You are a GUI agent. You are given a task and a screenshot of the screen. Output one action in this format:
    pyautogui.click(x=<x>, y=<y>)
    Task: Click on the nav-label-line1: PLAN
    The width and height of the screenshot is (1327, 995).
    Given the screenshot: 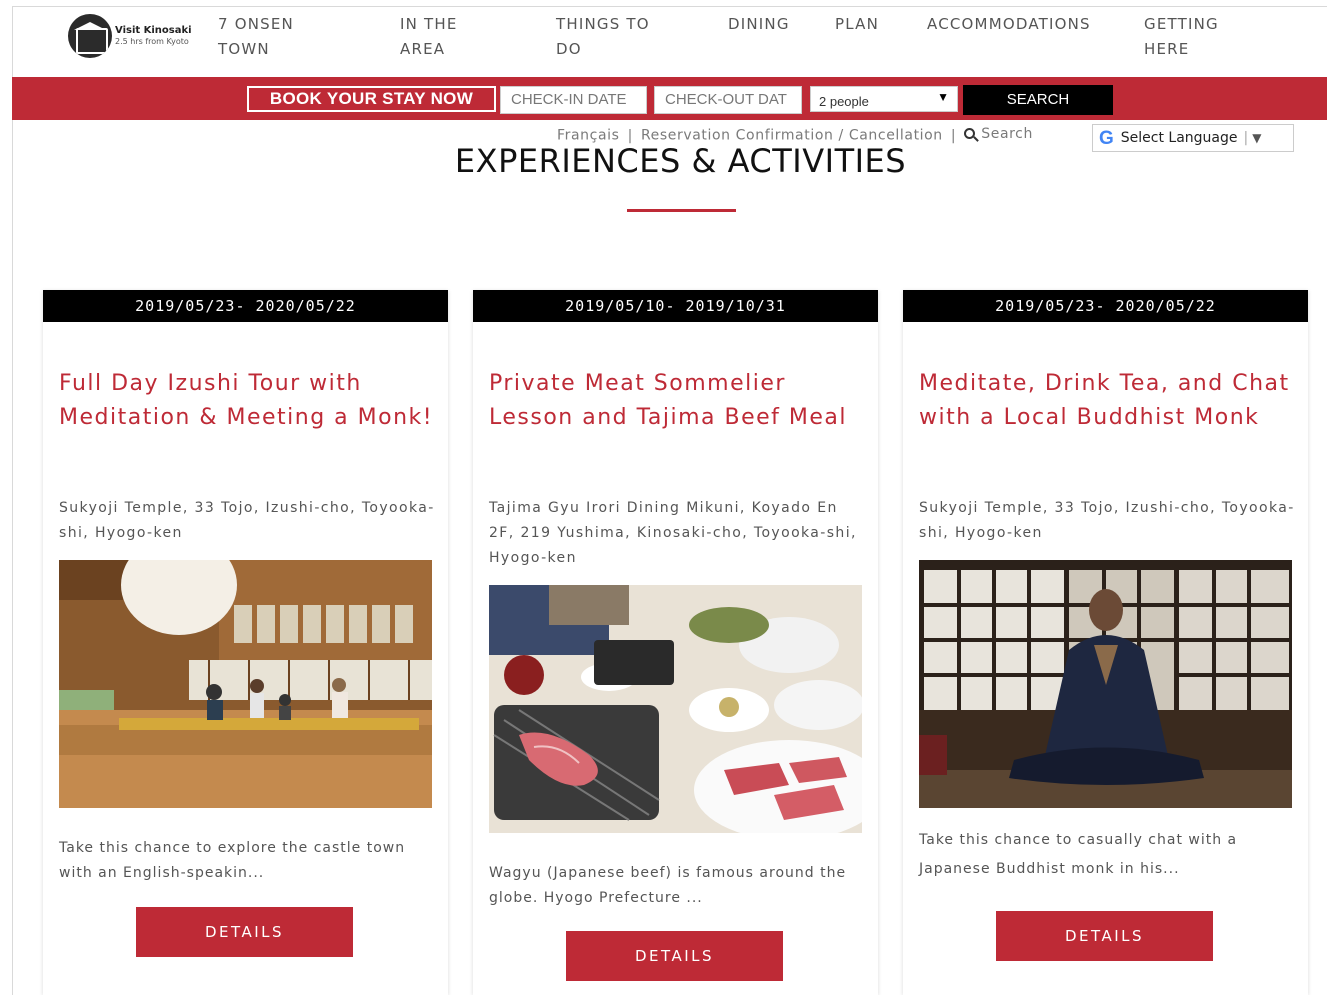 What is the action you would take?
    pyautogui.click(x=857, y=24)
    